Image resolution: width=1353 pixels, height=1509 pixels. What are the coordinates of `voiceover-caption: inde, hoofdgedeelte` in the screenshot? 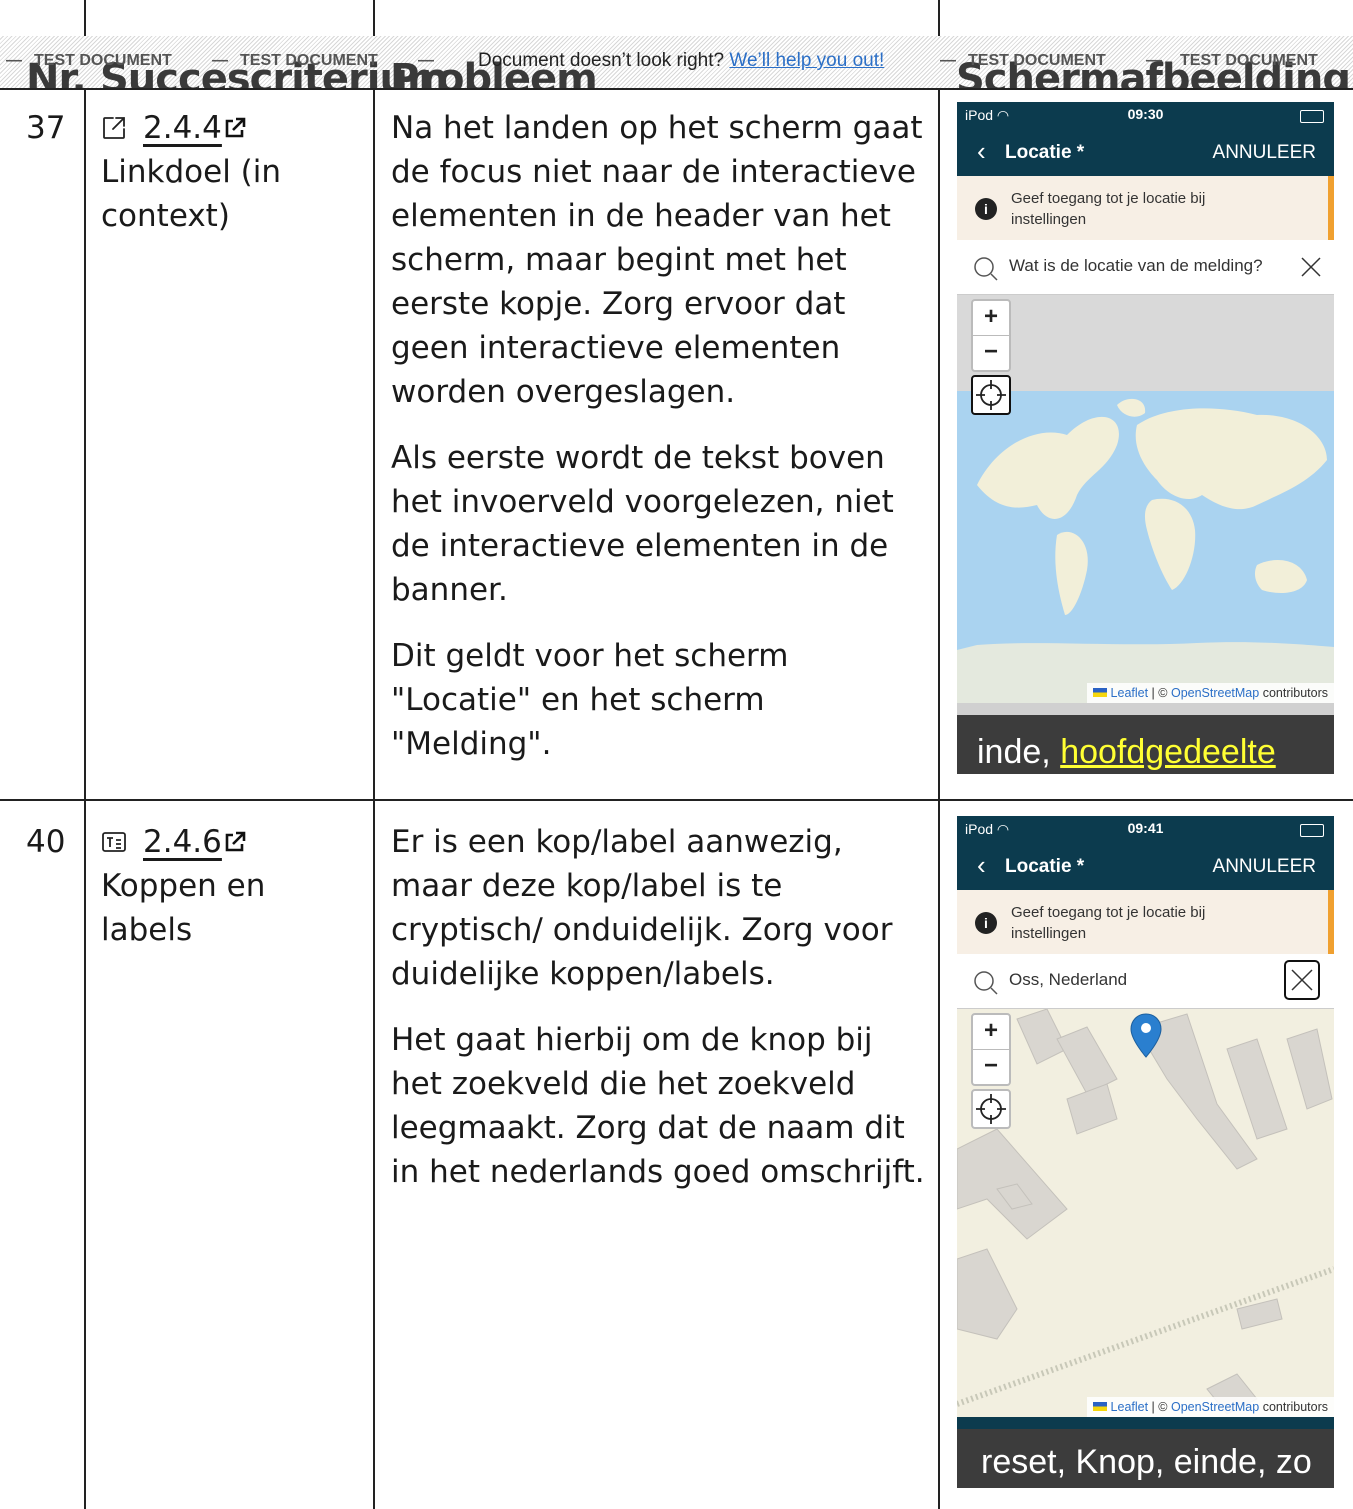 It's located at (1145, 744).